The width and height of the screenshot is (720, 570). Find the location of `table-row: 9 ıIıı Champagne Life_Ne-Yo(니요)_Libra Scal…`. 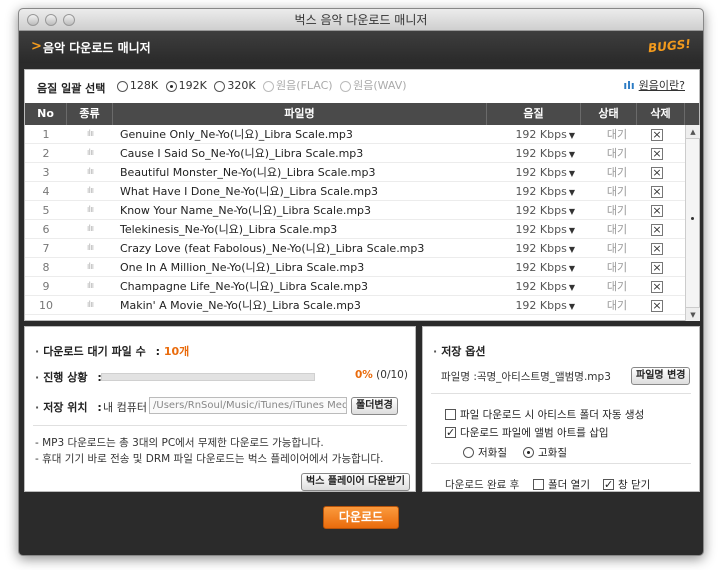

table-row: 9 ıIıı Champagne Life_Ne-Yo(니요)_Libra Scal… is located at coordinates (355, 286).